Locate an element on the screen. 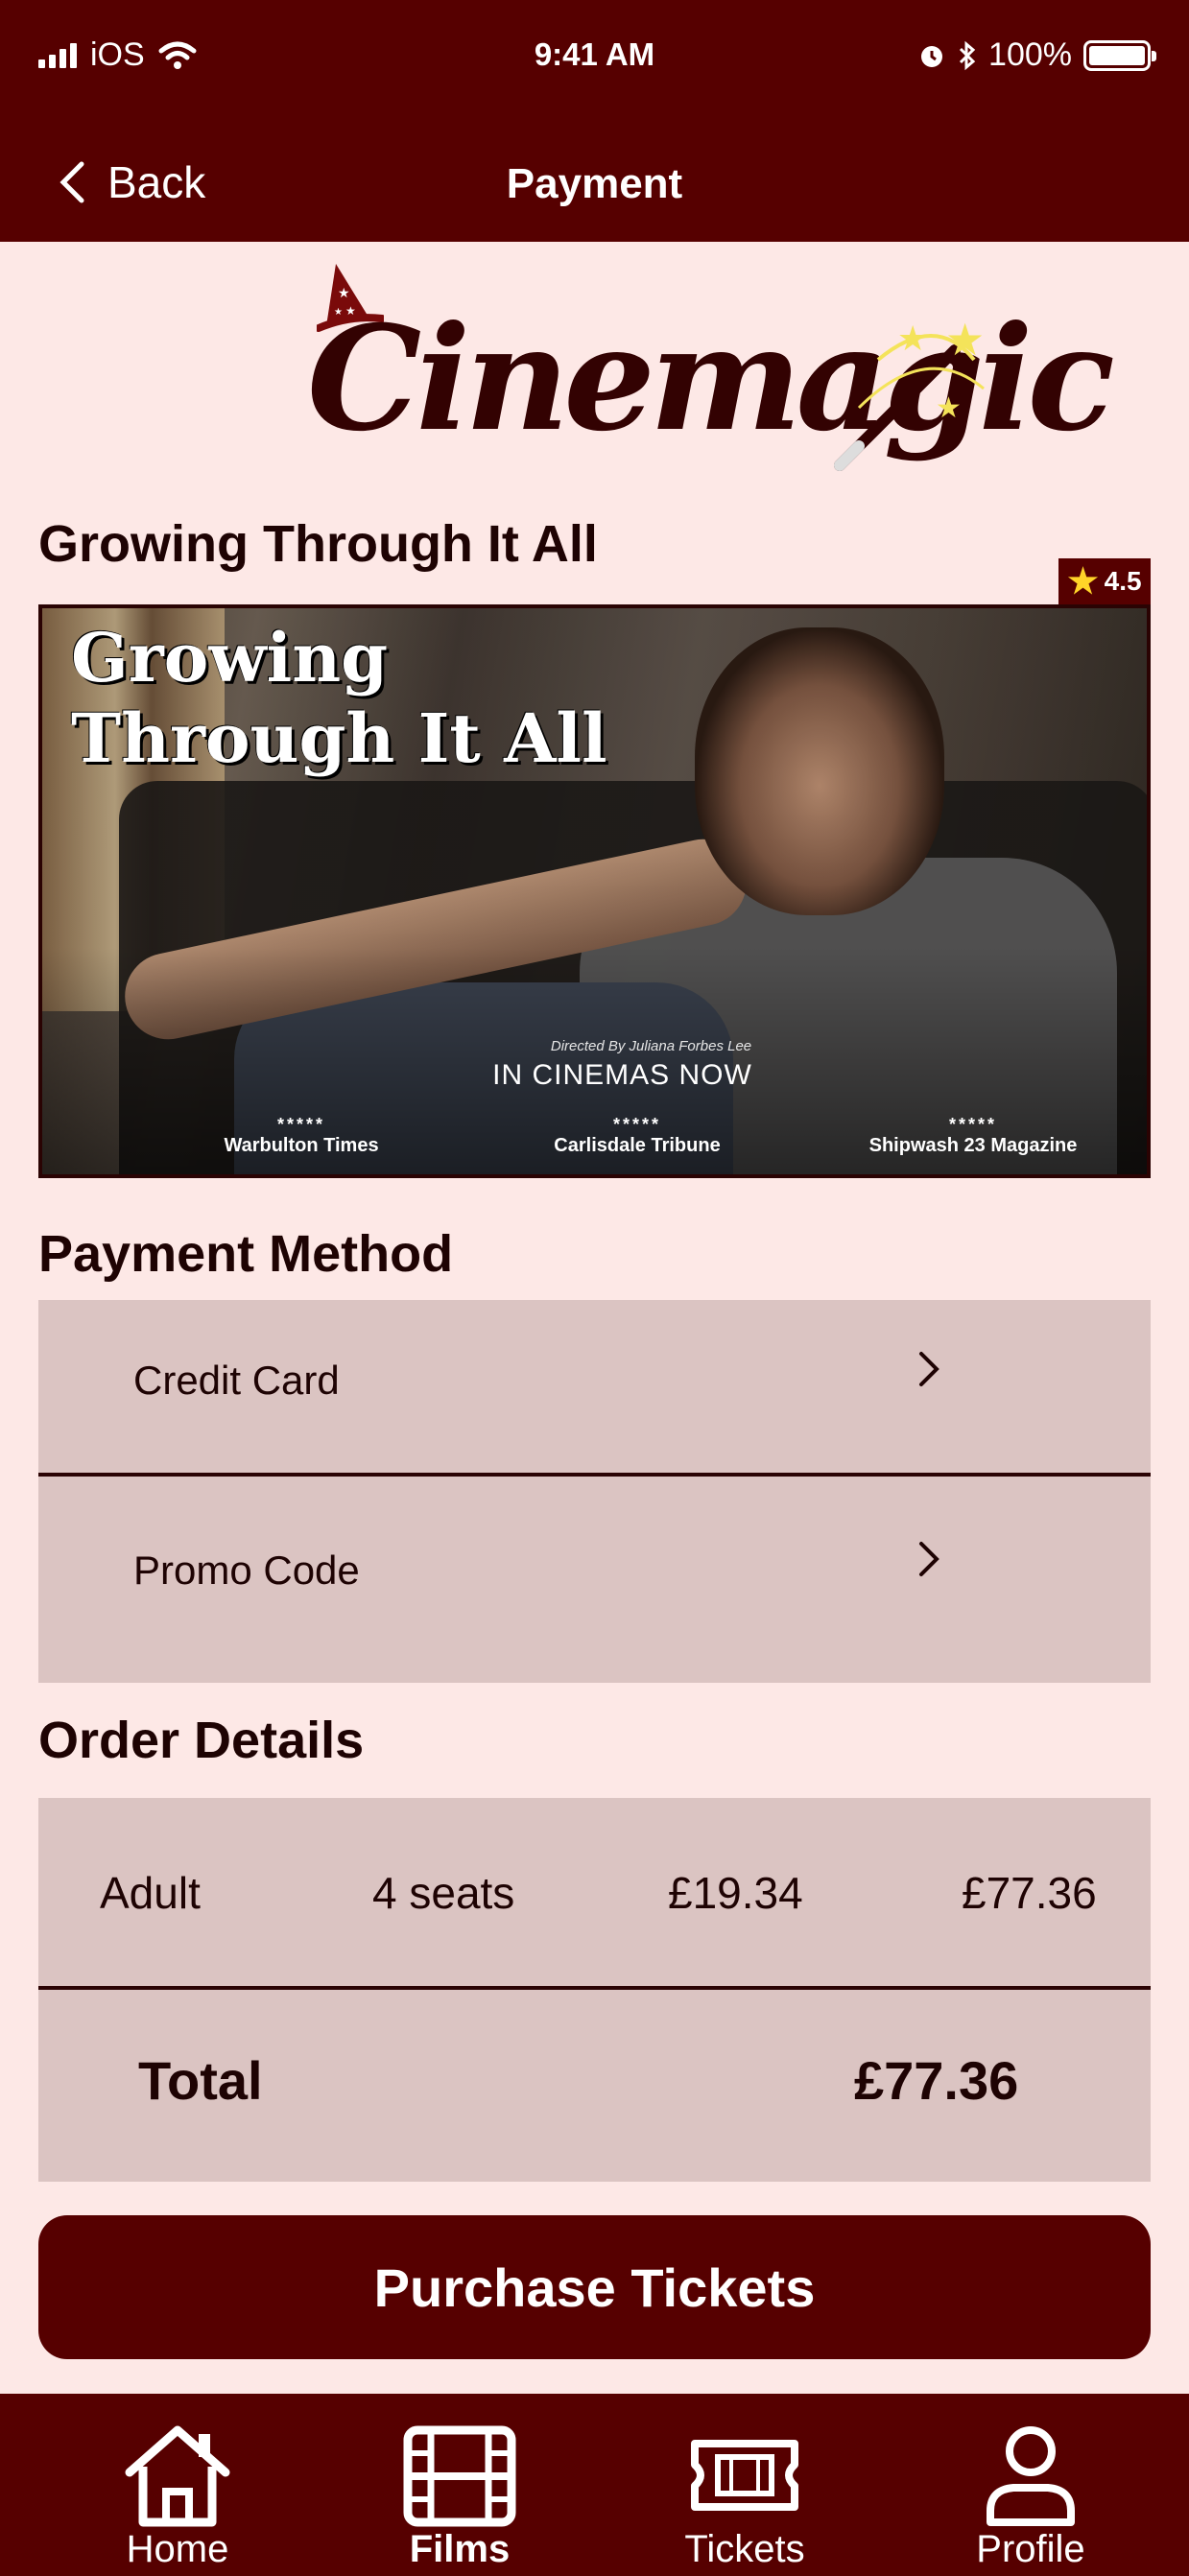 Image resolution: width=1189 pixels, height=2576 pixels. divider is located at coordinates (594, 1988).